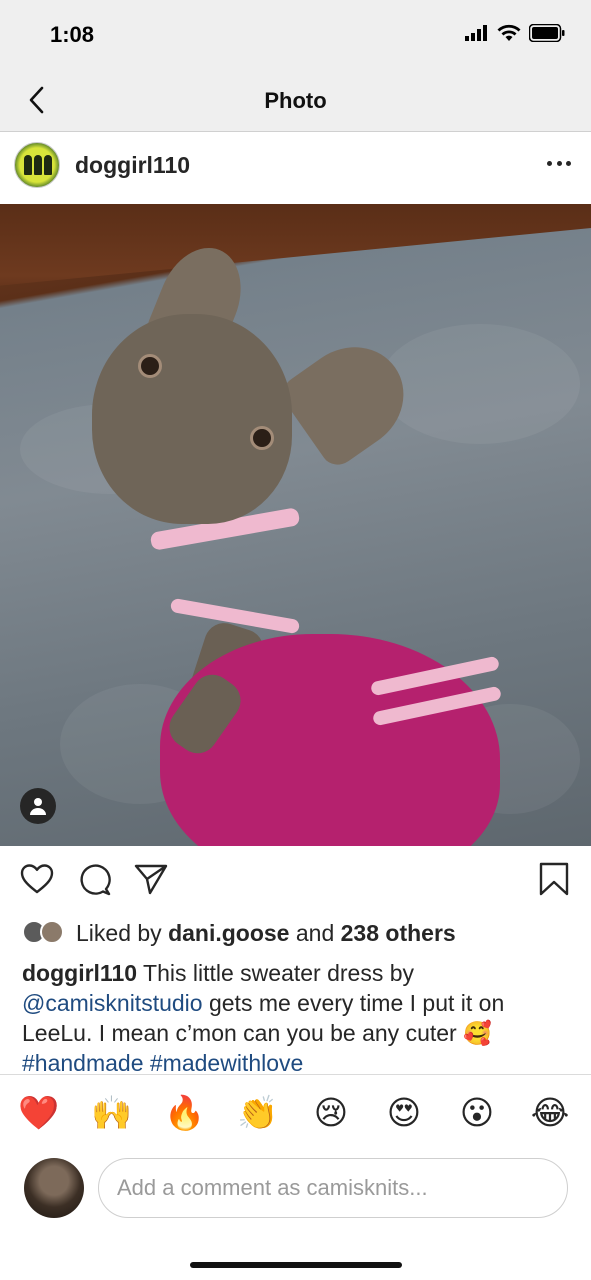 The width and height of the screenshot is (591, 1280). Describe the element at coordinates (119, 932) in the screenshot. I see `likes-prefix: Liked by` at that location.